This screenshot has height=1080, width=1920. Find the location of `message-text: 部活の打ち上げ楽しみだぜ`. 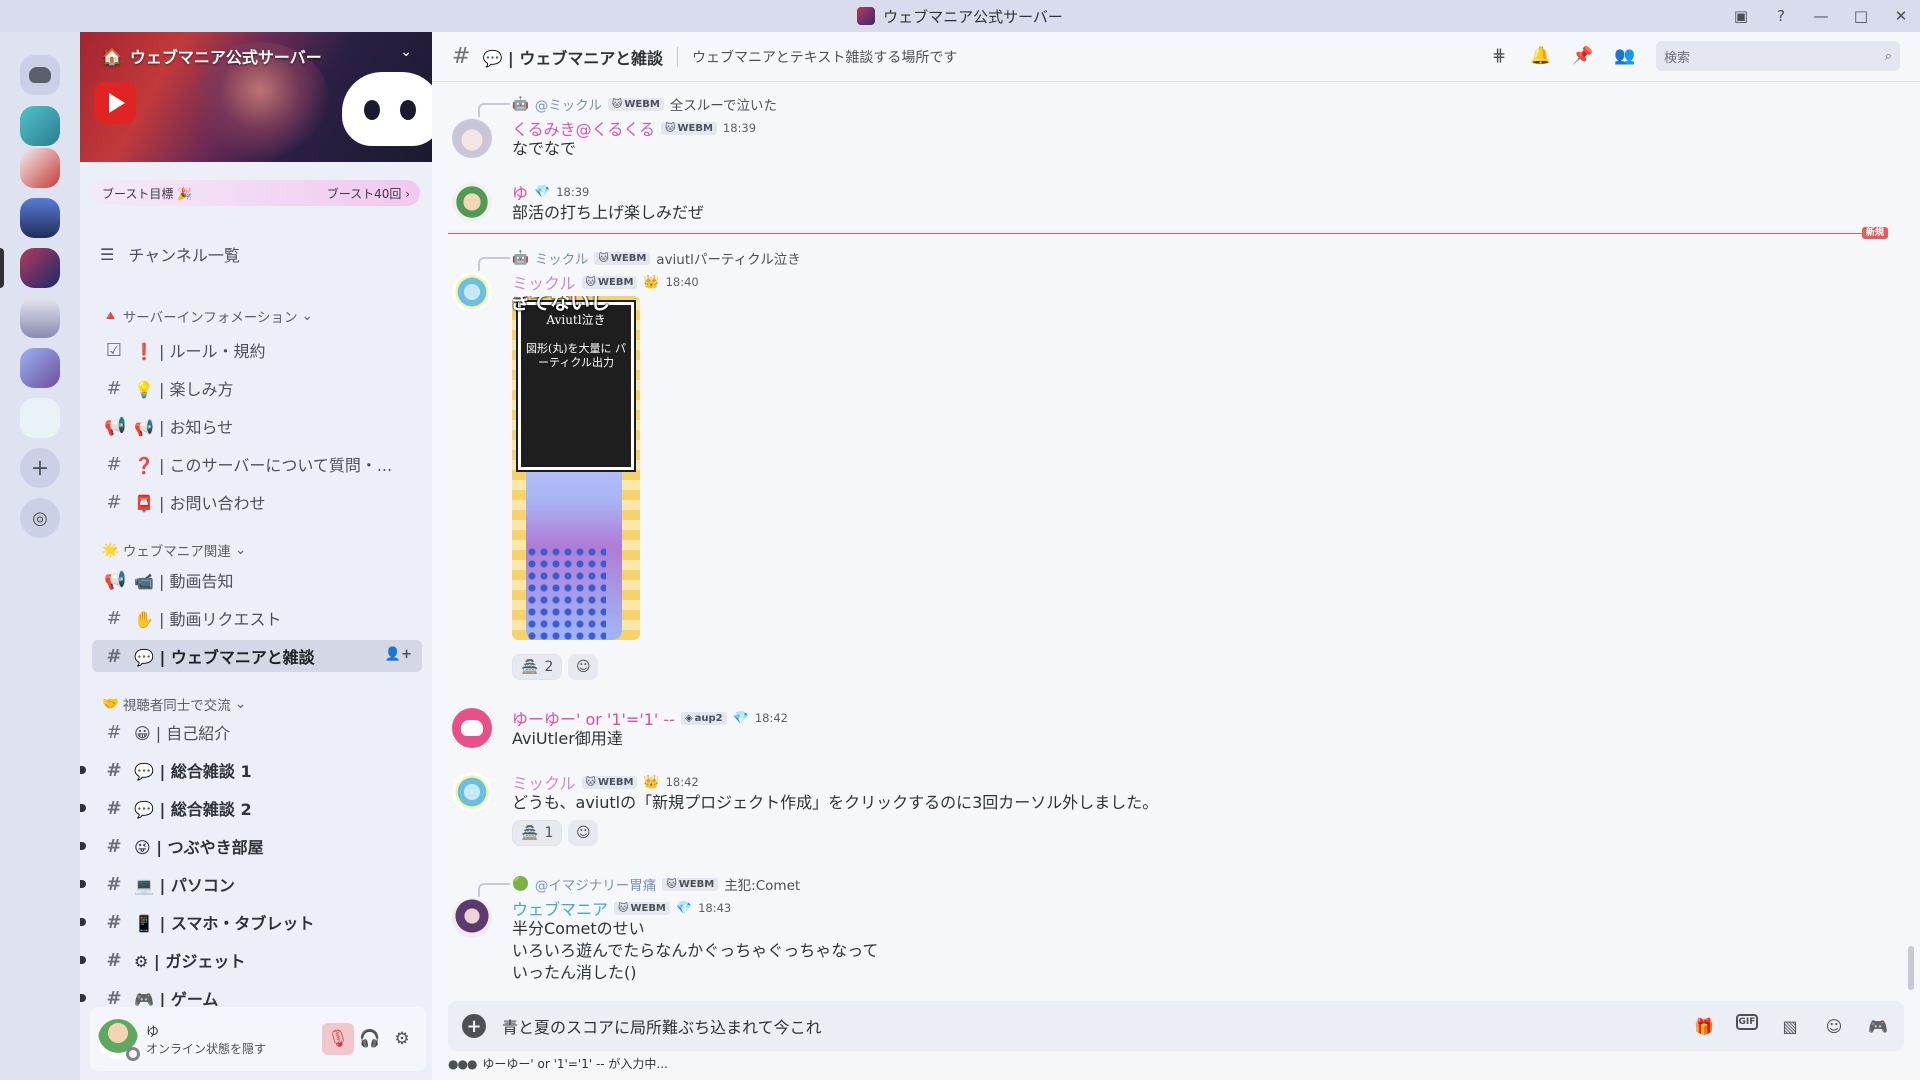

message-text: 部活の打ち上げ楽しみだぜ is located at coordinates (608, 212).